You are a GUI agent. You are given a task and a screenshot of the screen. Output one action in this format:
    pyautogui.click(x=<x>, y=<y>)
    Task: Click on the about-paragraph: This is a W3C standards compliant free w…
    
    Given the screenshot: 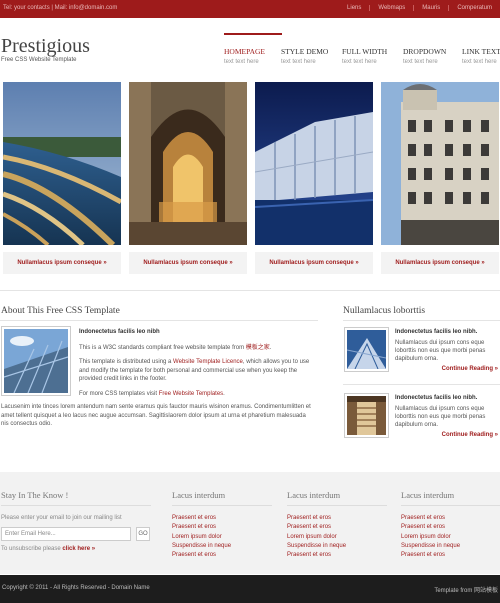 What is the action you would take?
    pyautogui.click(x=196, y=348)
    